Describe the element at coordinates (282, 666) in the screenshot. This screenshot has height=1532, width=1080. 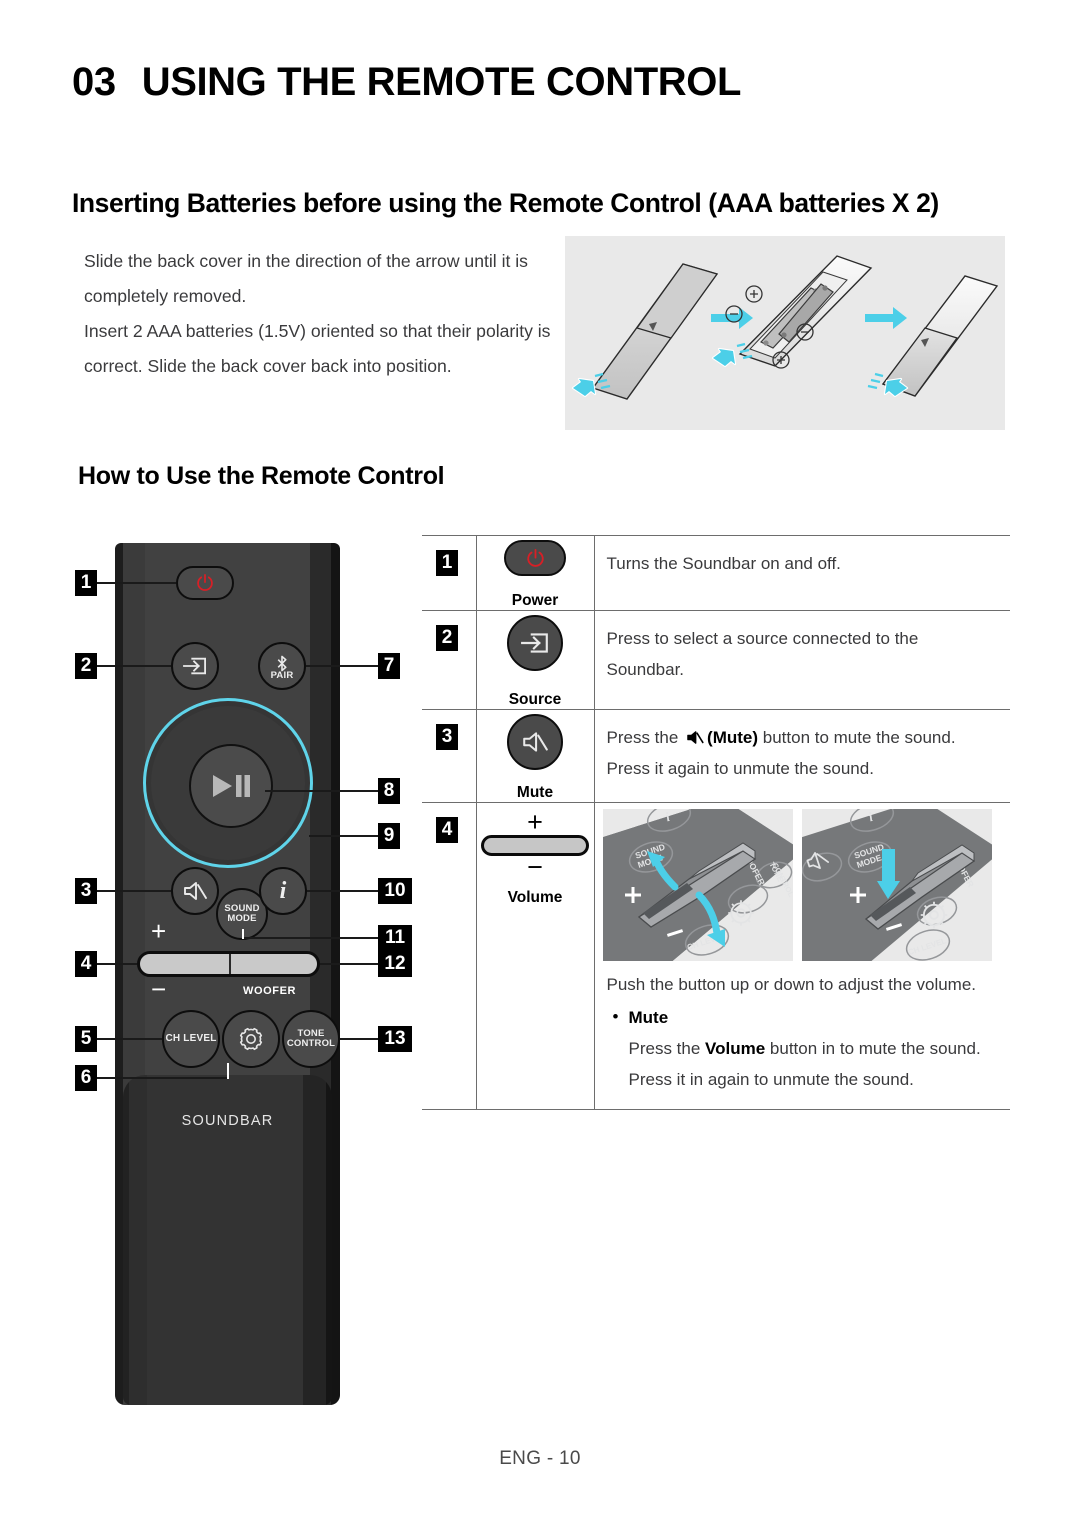
I see `remote-pair-button: PAIR` at that location.